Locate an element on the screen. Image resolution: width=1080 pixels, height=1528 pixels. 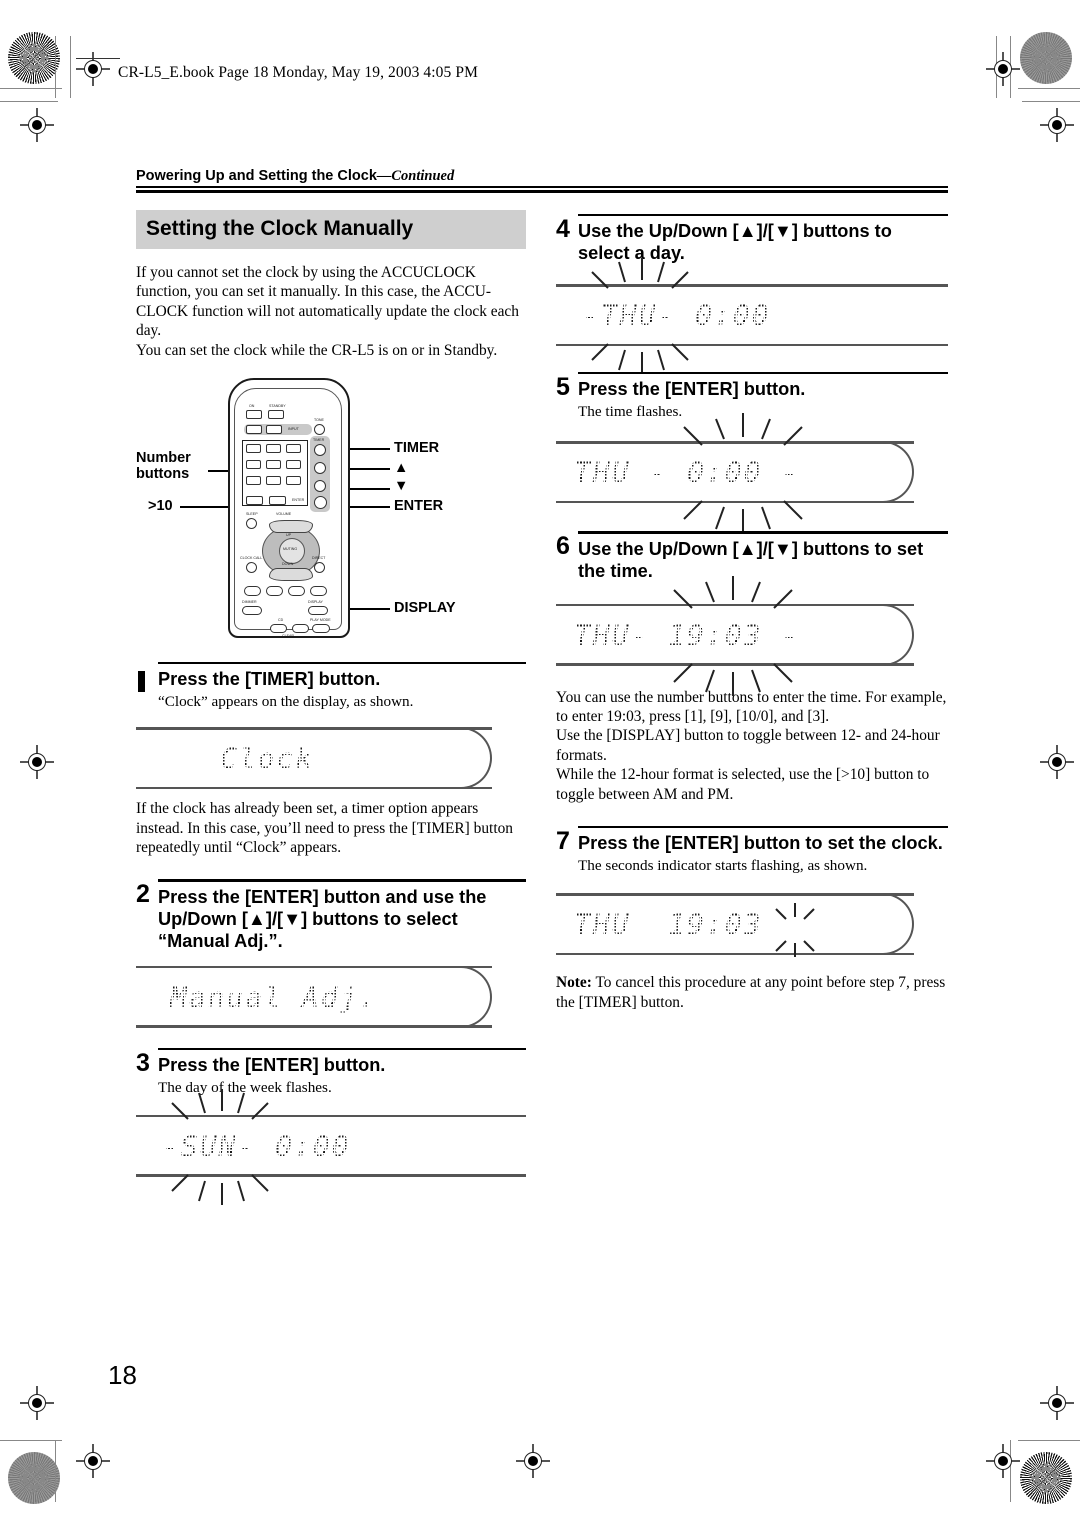
remote-label-input: INPUT is located at coordinates (293, 429).